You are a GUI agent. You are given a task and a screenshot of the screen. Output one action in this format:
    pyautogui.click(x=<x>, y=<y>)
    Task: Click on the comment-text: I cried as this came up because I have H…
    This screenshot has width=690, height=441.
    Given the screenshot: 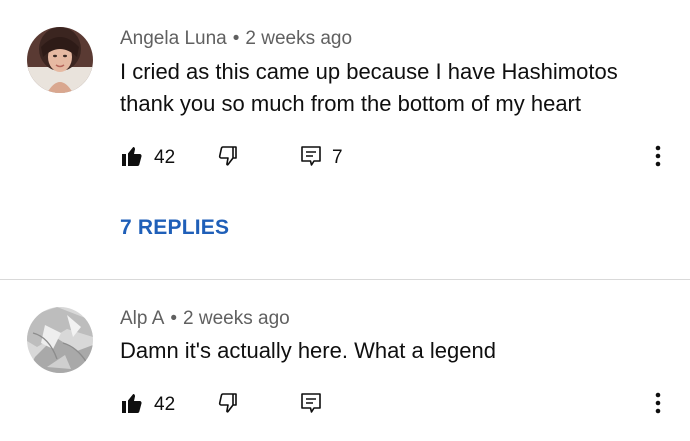 What is the action you would take?
    pyautogui.click(x=369, y=87)
    